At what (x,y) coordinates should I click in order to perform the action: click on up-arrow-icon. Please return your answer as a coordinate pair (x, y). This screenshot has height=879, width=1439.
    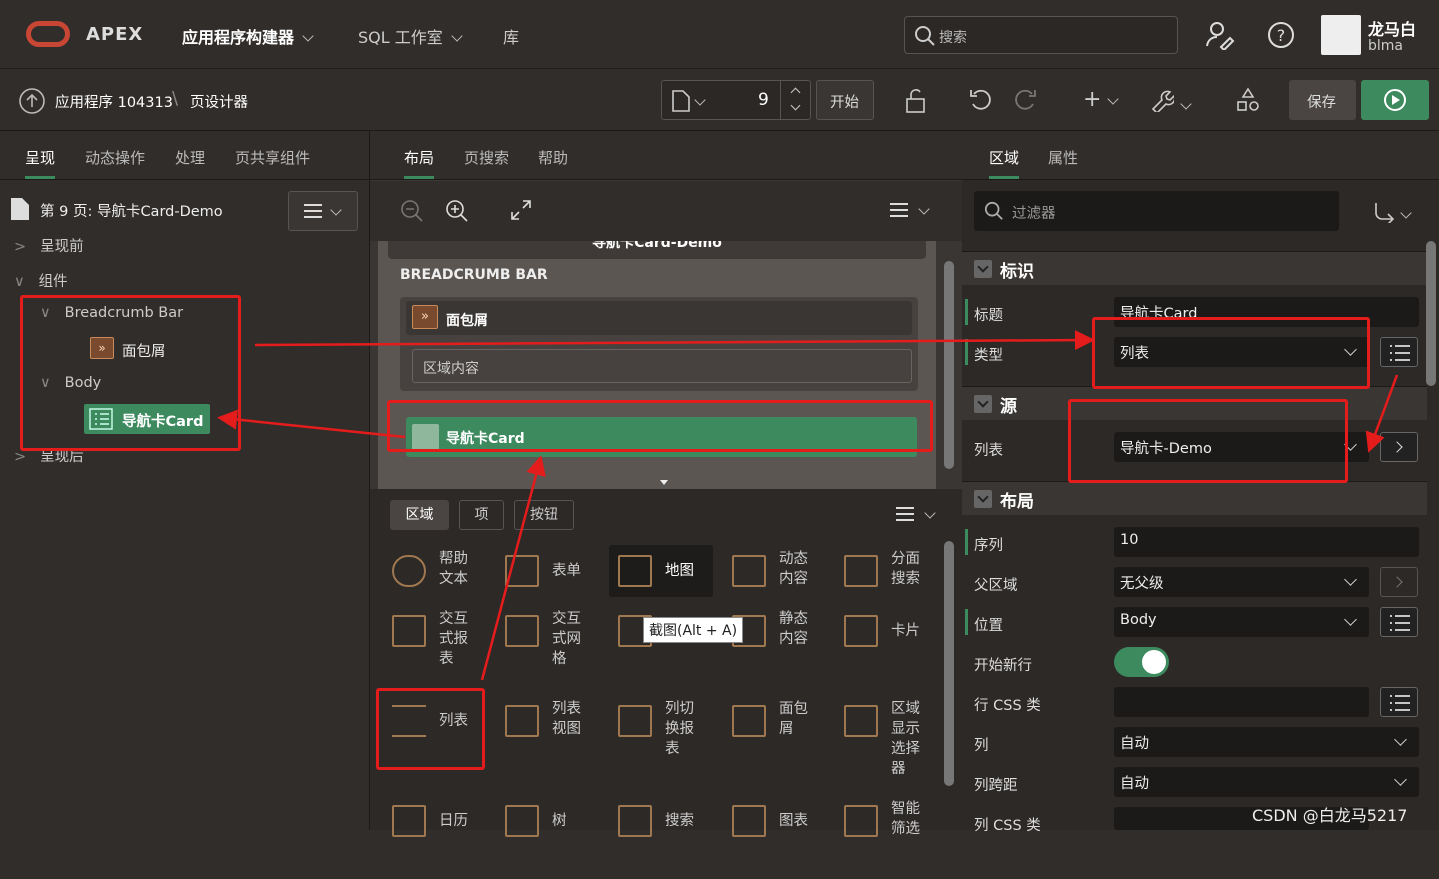
    Looking at the image, I should click on (32, 101).